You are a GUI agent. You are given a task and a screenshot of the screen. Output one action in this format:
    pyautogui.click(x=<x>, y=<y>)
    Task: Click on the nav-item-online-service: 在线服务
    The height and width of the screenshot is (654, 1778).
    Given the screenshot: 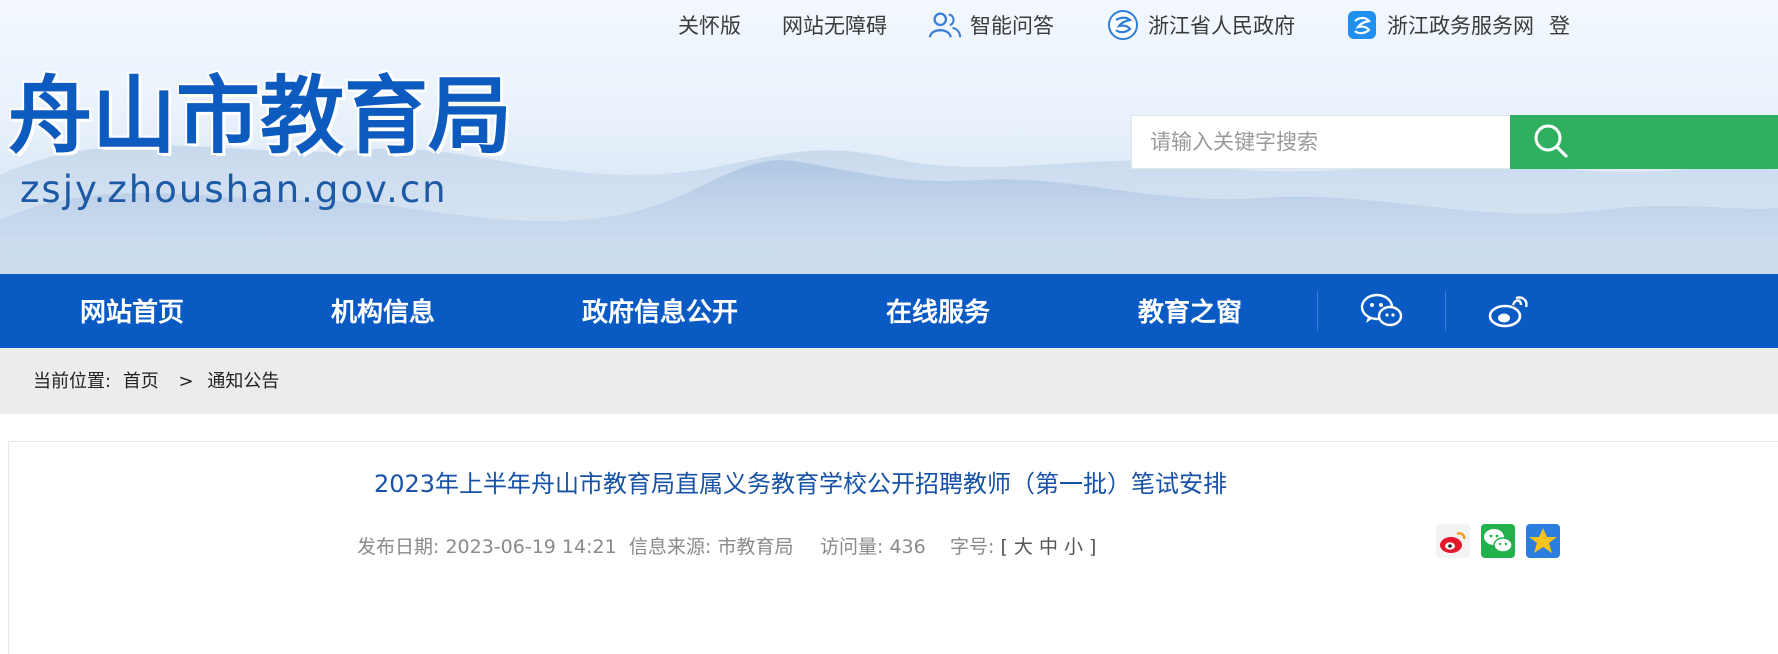 What is the action you would take?
    pyautogui.click(x=938, y=311)
    